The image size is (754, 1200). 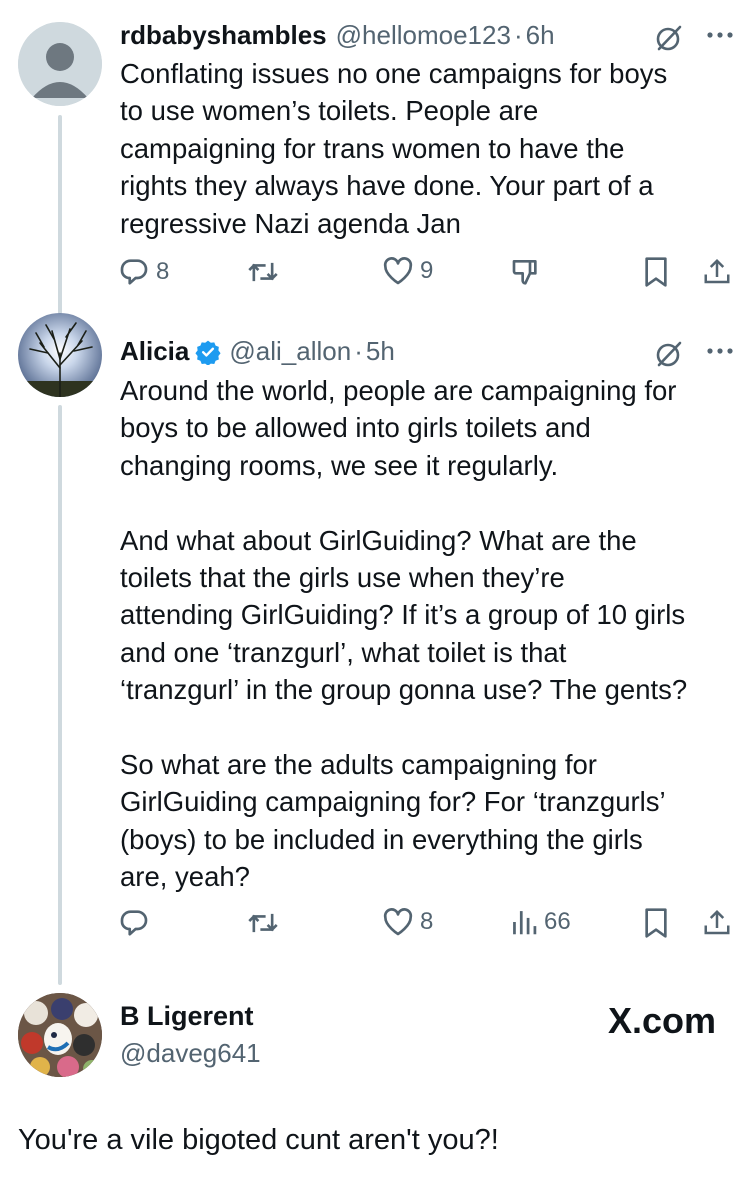 I want to click on tree-photo-avatar, so click(x=60, y=355).